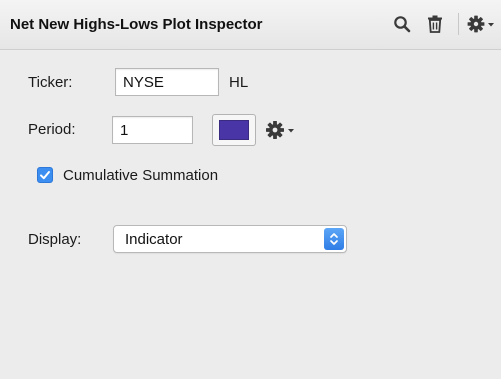  I want to click on ticker-input, so click(167, 82).